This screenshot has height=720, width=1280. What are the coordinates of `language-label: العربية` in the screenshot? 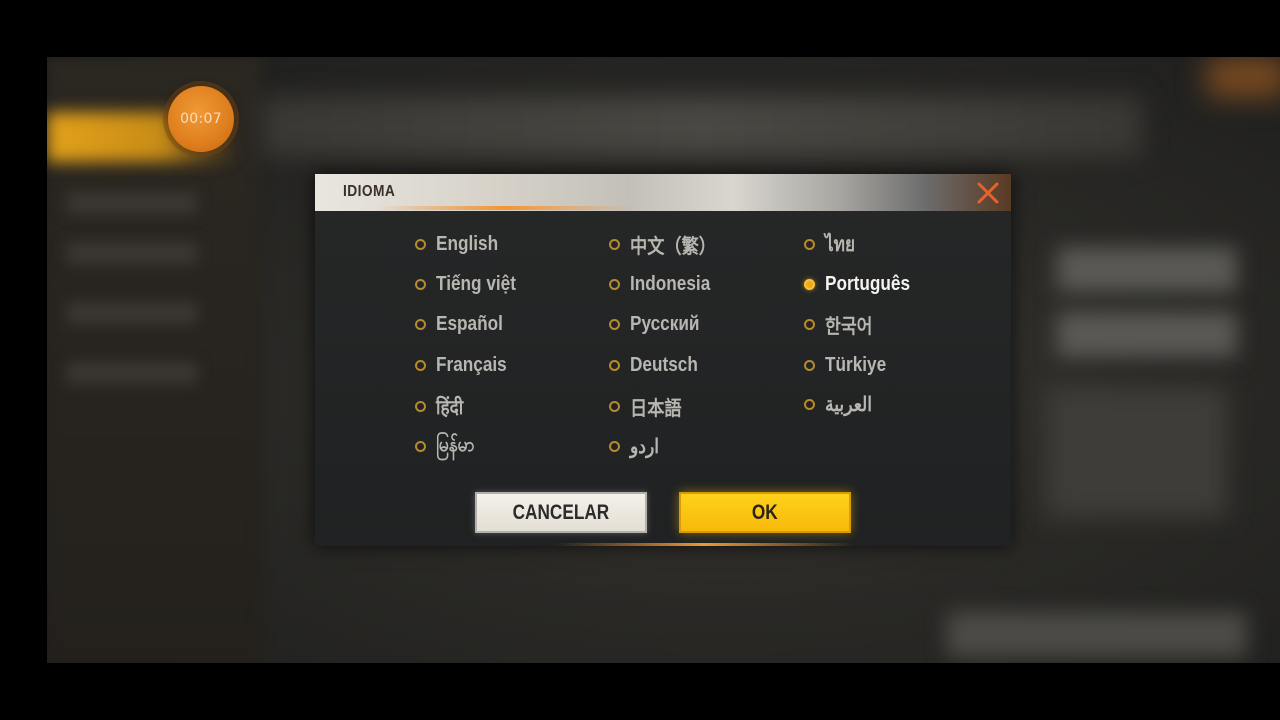 It's located at (849, 404).